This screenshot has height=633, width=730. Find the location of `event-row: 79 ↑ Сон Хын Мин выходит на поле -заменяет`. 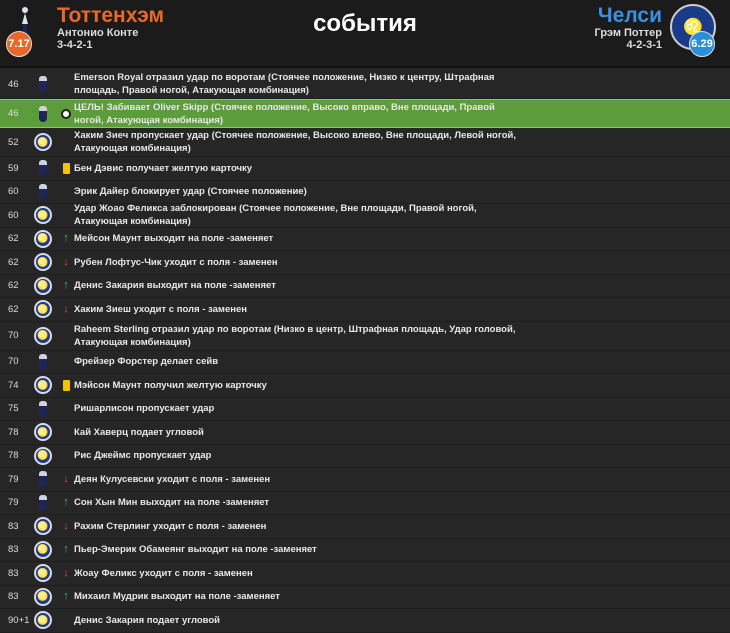

event-row: 79 ↑ Сон Хын Мин выходит на поле -заменяет is located at coordinates (365, 503).